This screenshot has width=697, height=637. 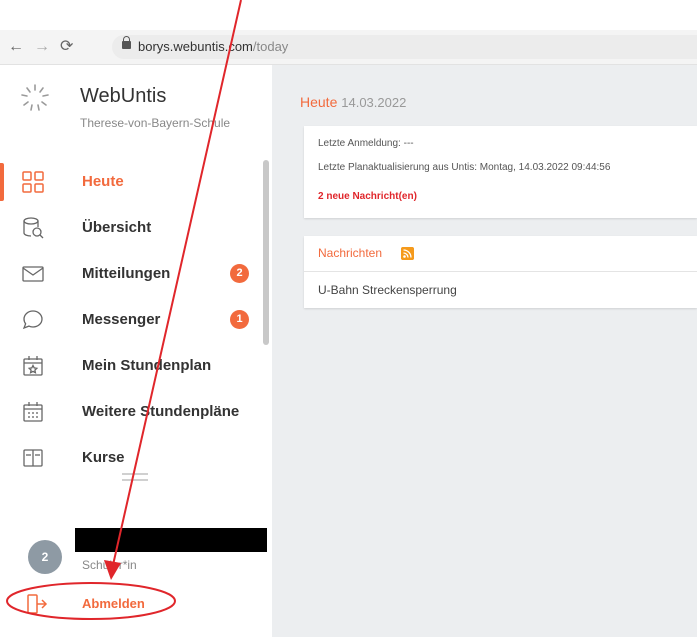 What do you see at coordinates (33, 412) in the screenshot?
I see `calendar-grid-icon` at bounding box center [33, 412].